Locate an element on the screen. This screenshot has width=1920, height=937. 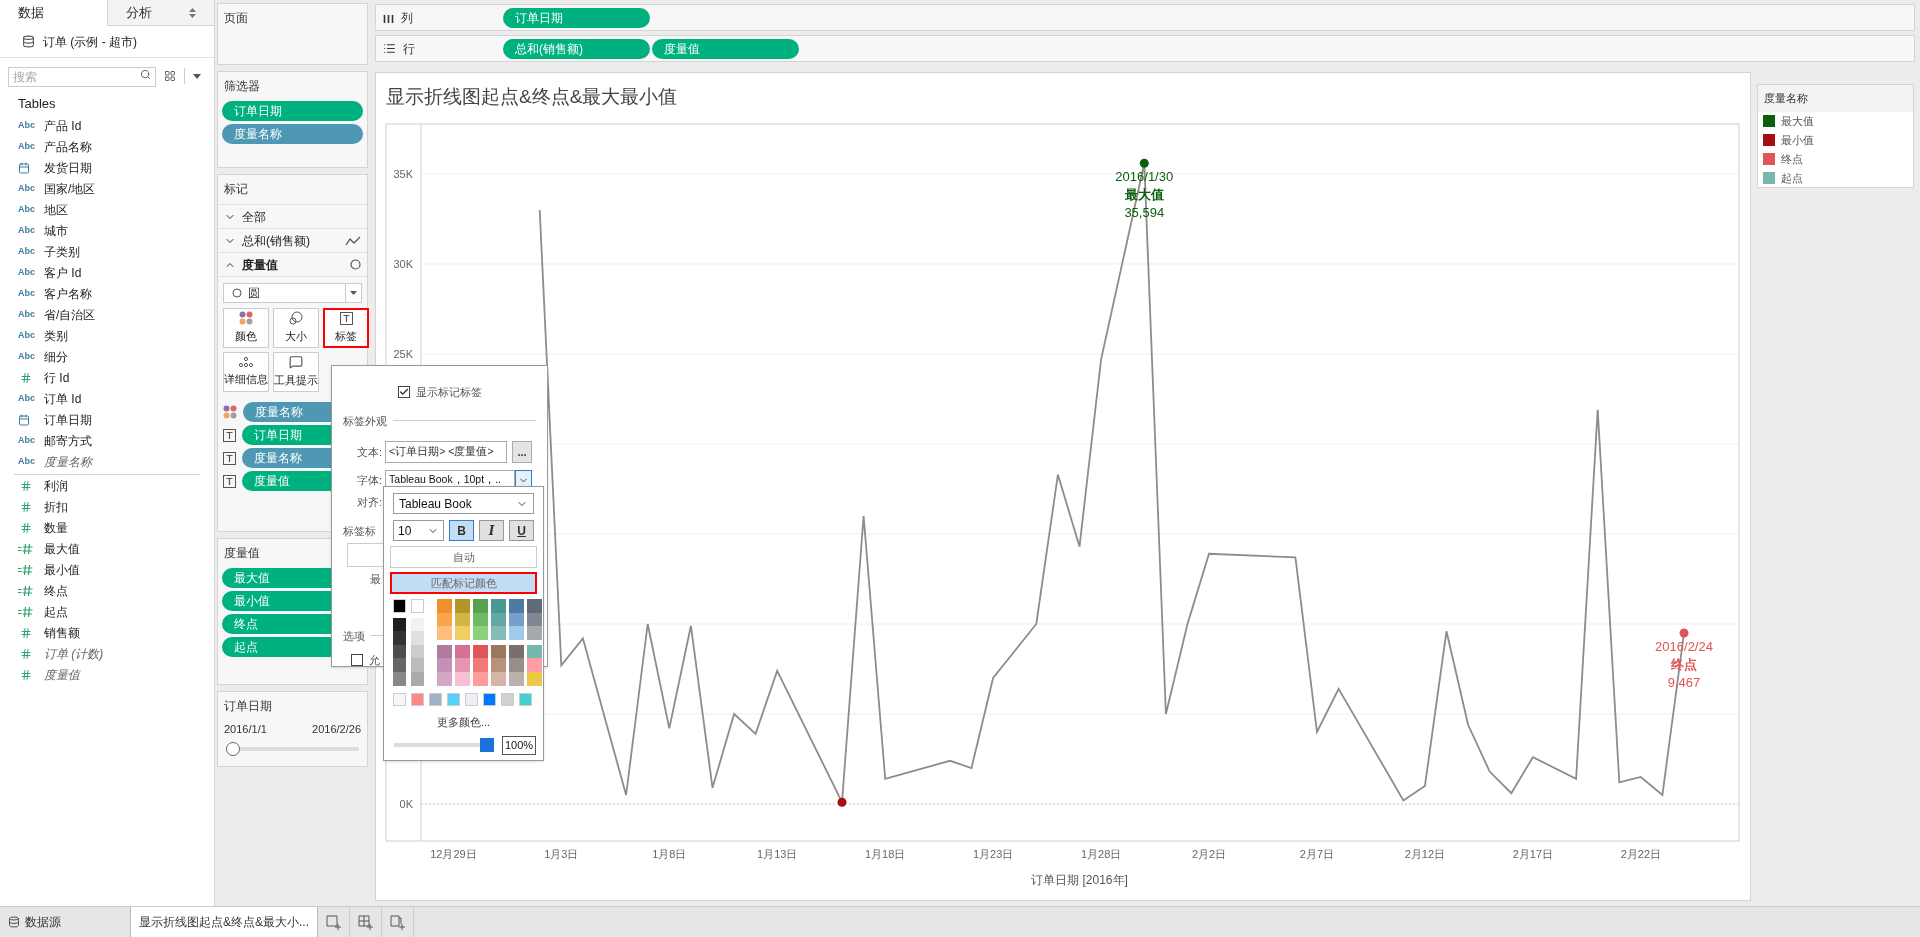
field-name: 最大值 is located at coordinates (62, 549).